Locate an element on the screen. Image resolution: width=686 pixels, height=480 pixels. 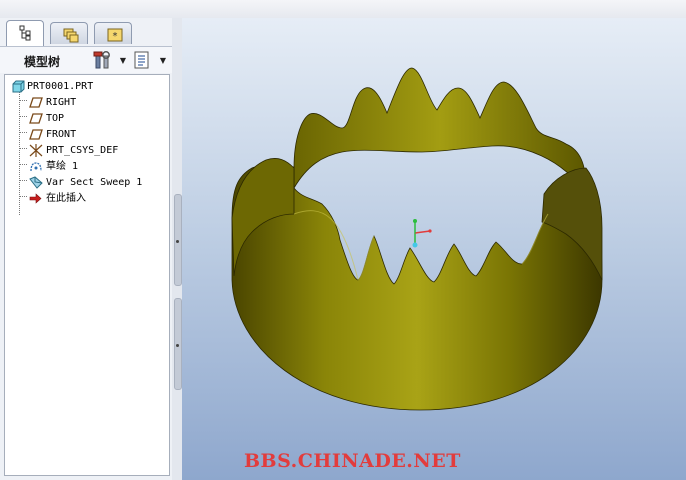
model-back-wall is located at coordinates (440, 131).